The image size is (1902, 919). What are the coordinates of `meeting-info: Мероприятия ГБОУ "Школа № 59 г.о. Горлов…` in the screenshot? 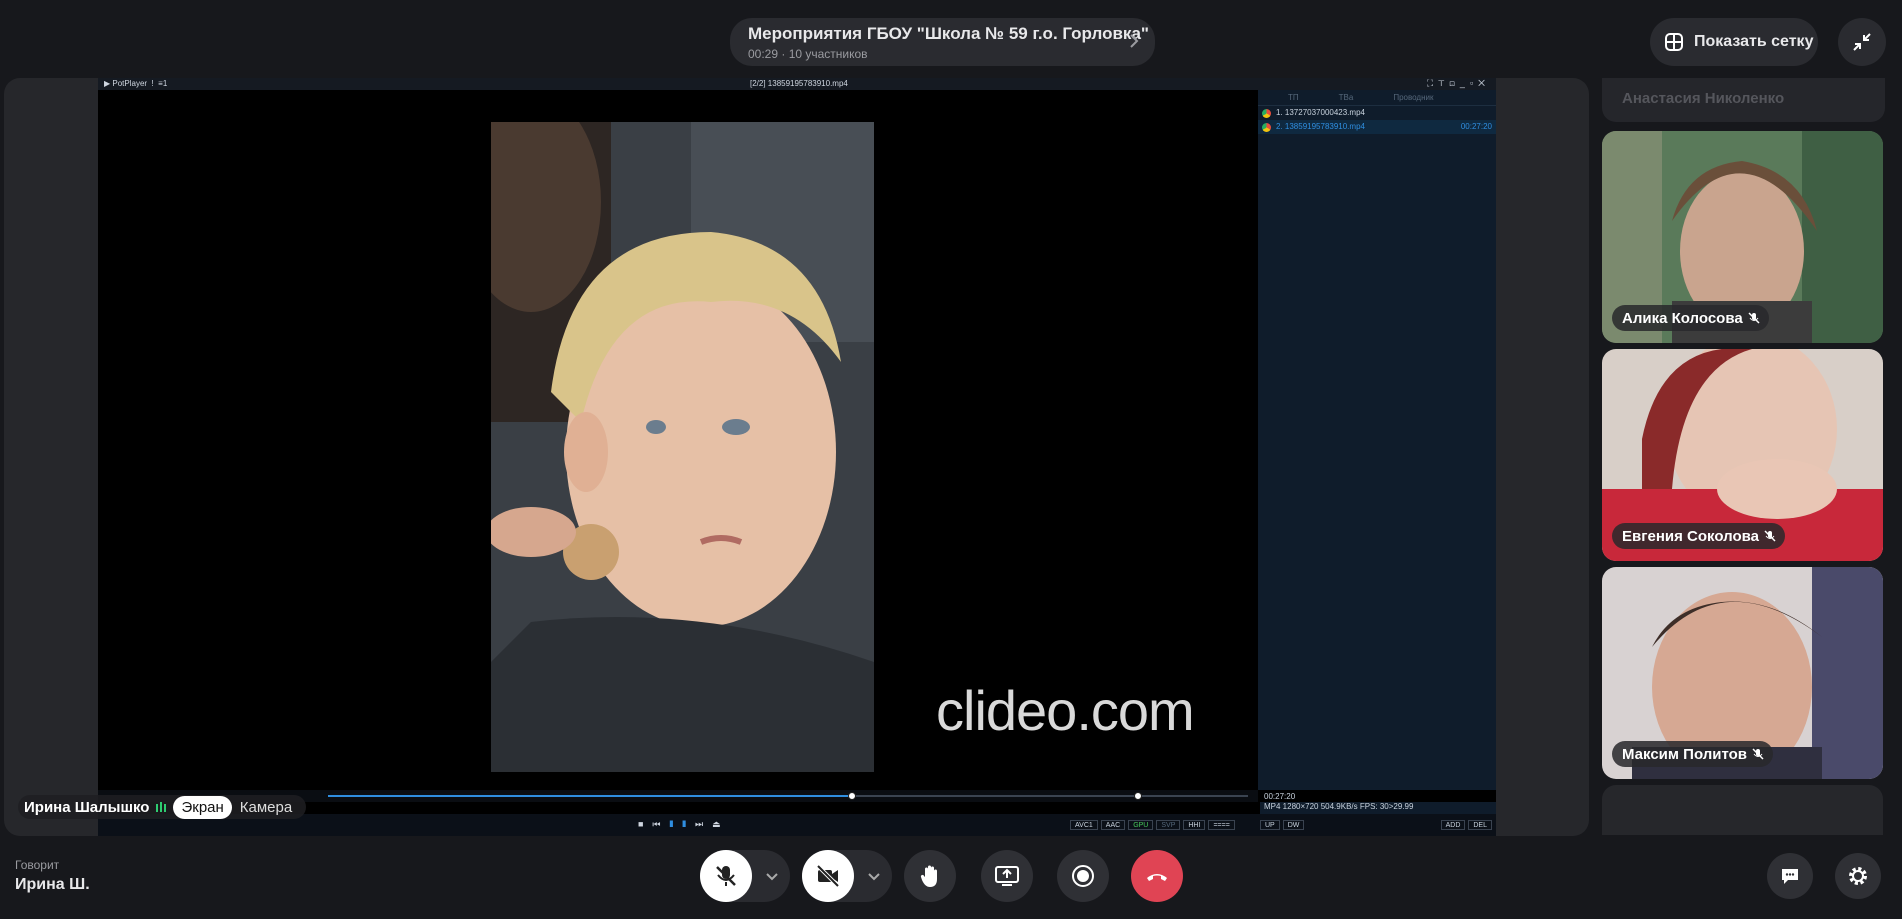 It's located at (942, 42).